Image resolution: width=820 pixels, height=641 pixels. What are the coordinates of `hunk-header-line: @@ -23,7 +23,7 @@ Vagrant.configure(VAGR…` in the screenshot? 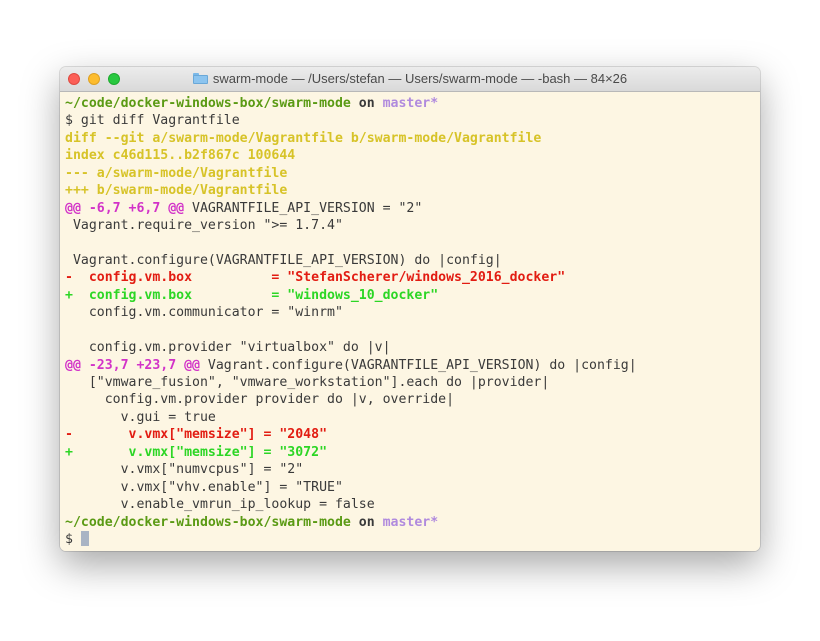 It's located at (412, 365).